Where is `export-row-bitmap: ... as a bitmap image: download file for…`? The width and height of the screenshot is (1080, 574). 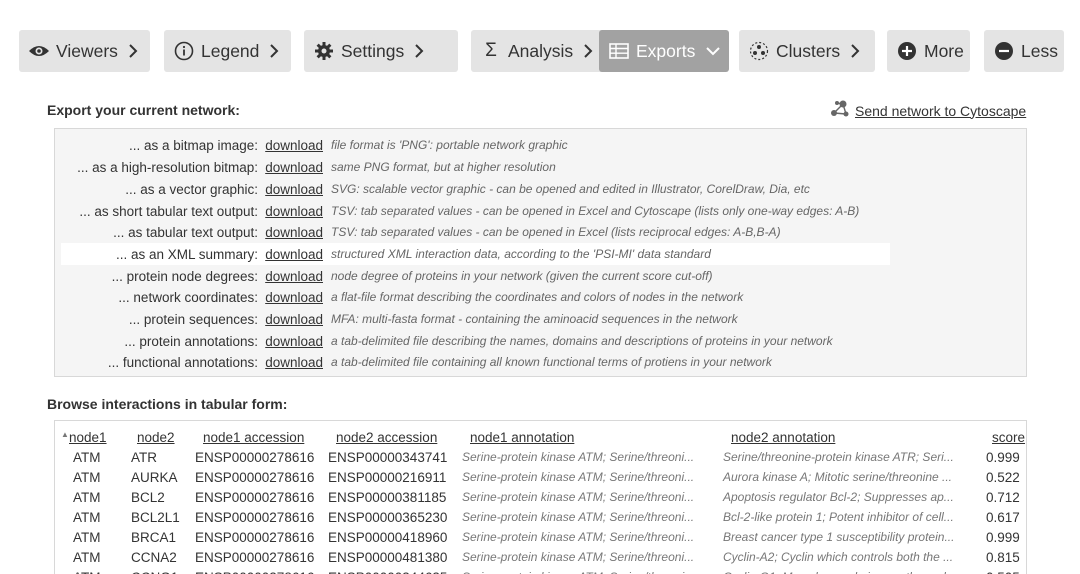 export-row-bitmap: ... as a bitmap image: download file for… is located at coordinates (475, 145).